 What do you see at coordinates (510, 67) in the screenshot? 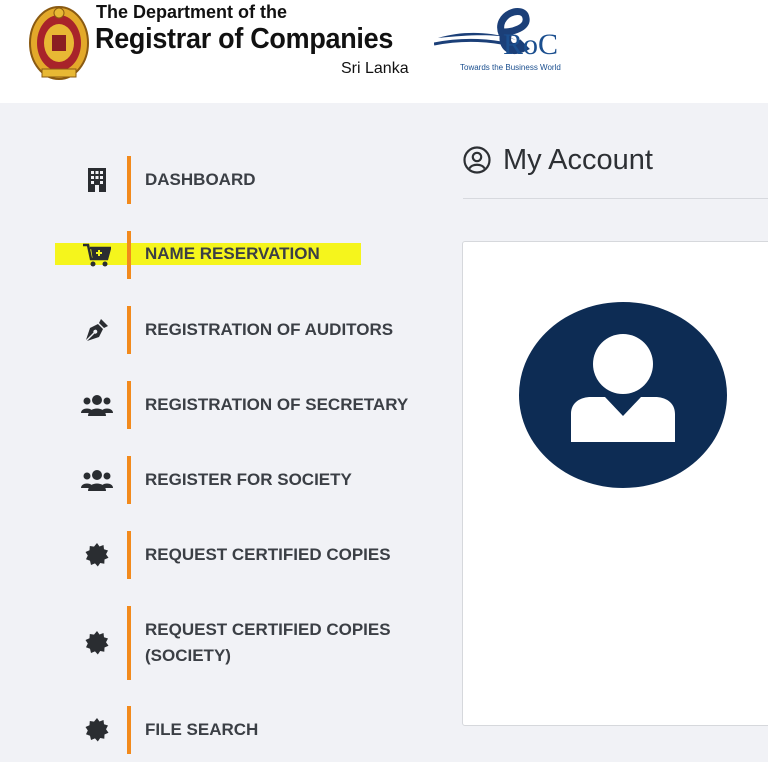
I see `eroc-tagline: Towards the Business World` at bounding box center [510, 67].